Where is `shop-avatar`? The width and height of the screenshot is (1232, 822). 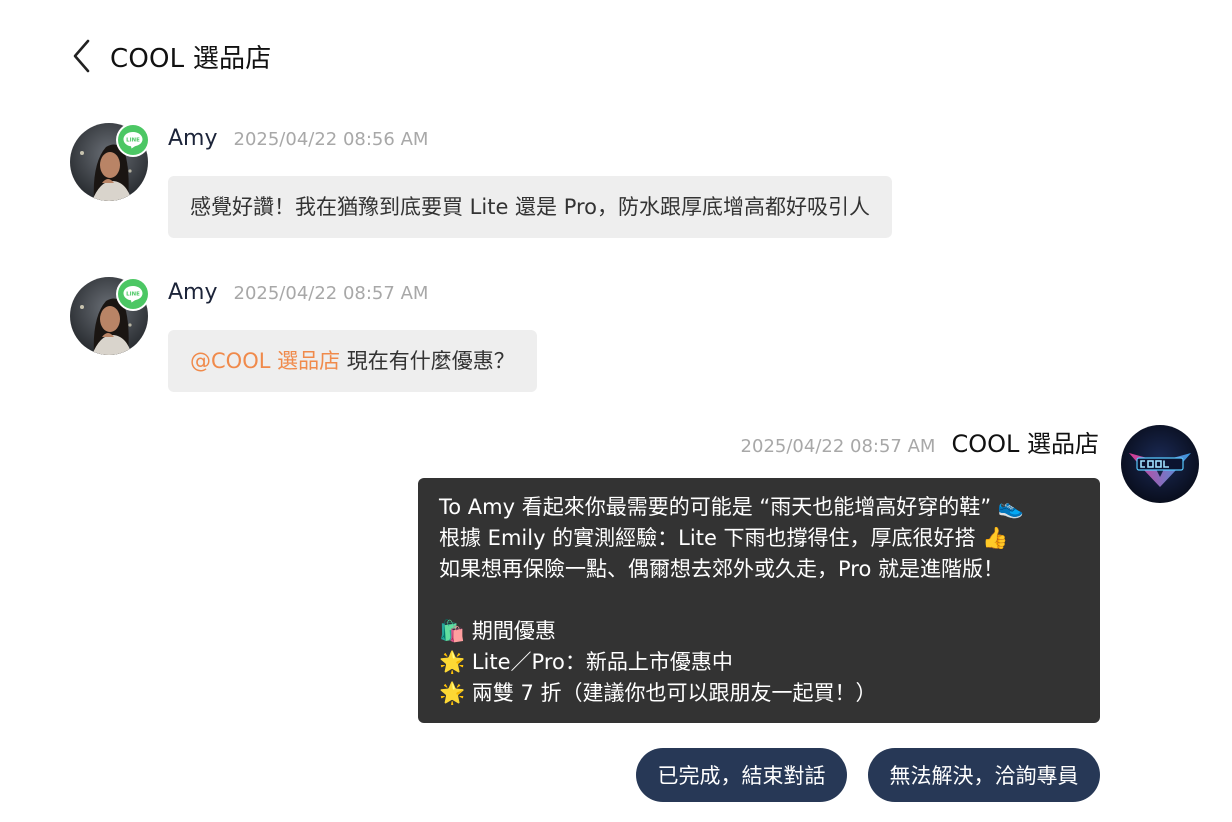
shop-avatar is located at coordinates (1160, 464).